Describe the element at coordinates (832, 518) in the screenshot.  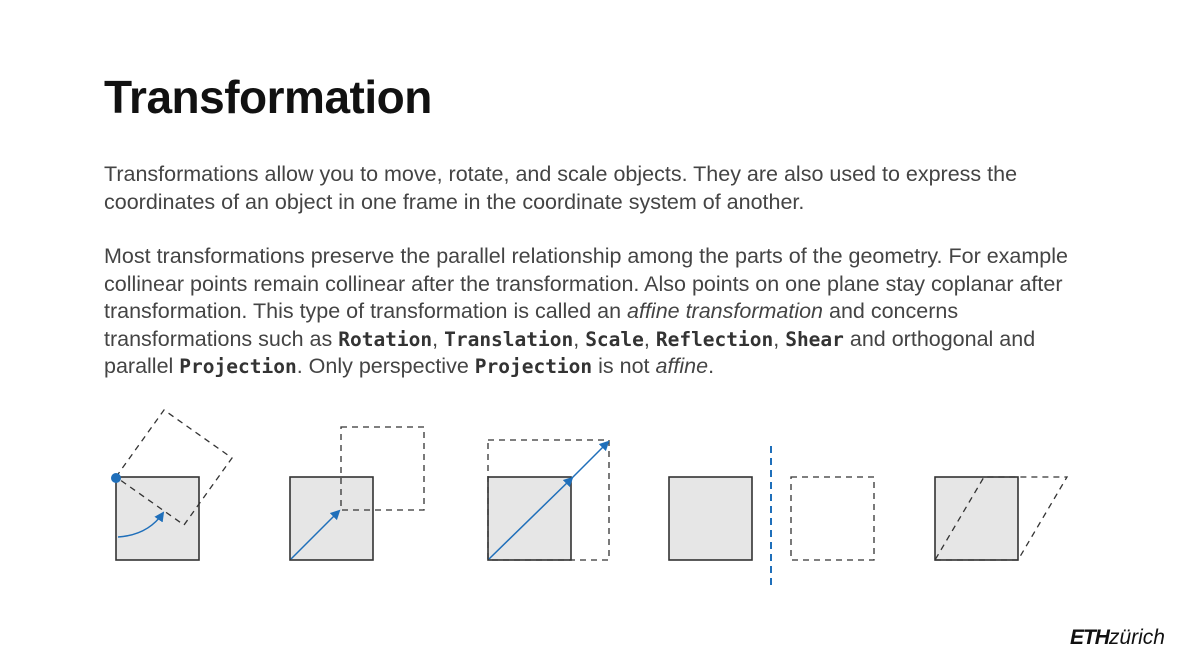
I see `reflected-square` at that location.